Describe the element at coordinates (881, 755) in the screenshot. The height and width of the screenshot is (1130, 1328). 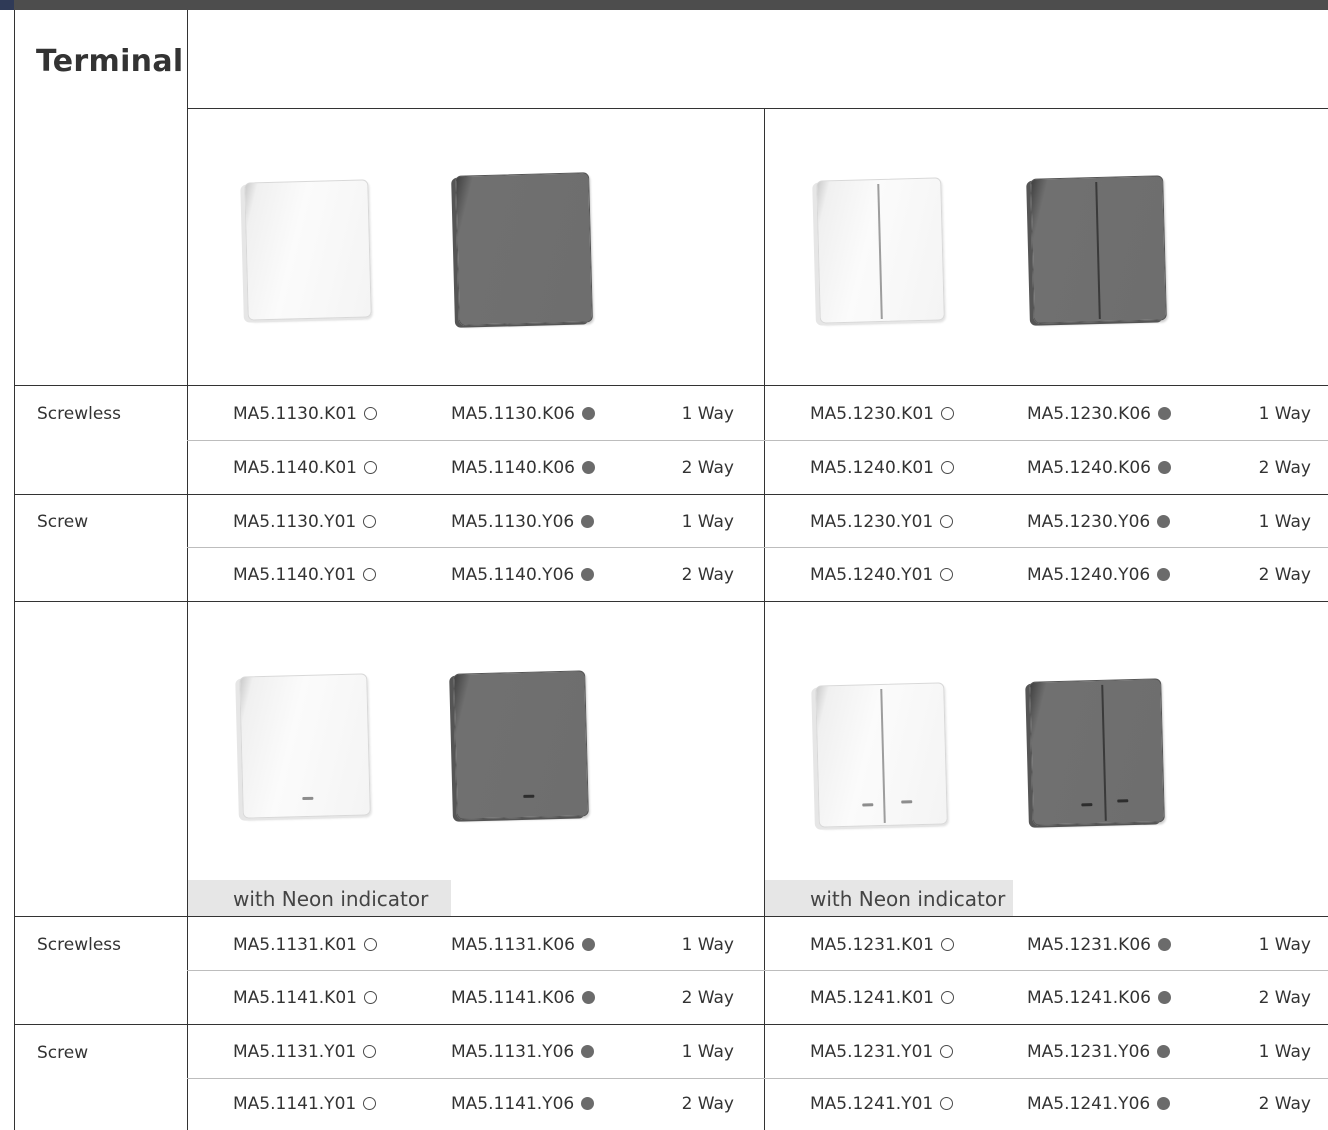
I see `switch-2-gang-neon-white-image` at that location.